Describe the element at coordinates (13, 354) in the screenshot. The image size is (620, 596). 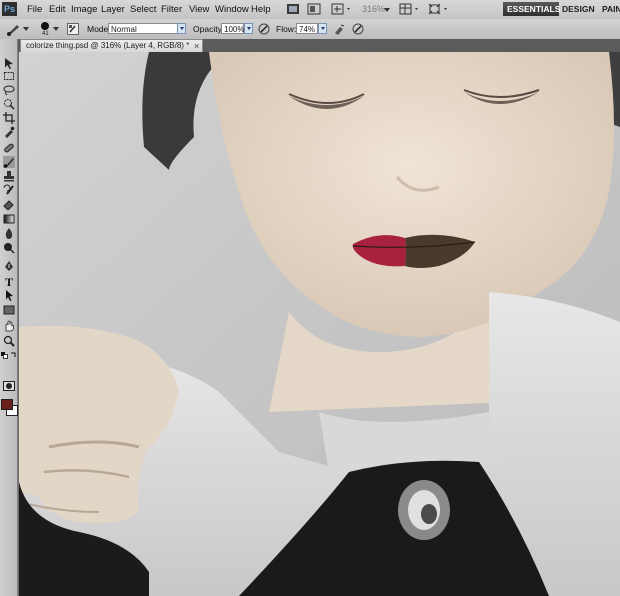
I see `swap-colors-icon` at that location.